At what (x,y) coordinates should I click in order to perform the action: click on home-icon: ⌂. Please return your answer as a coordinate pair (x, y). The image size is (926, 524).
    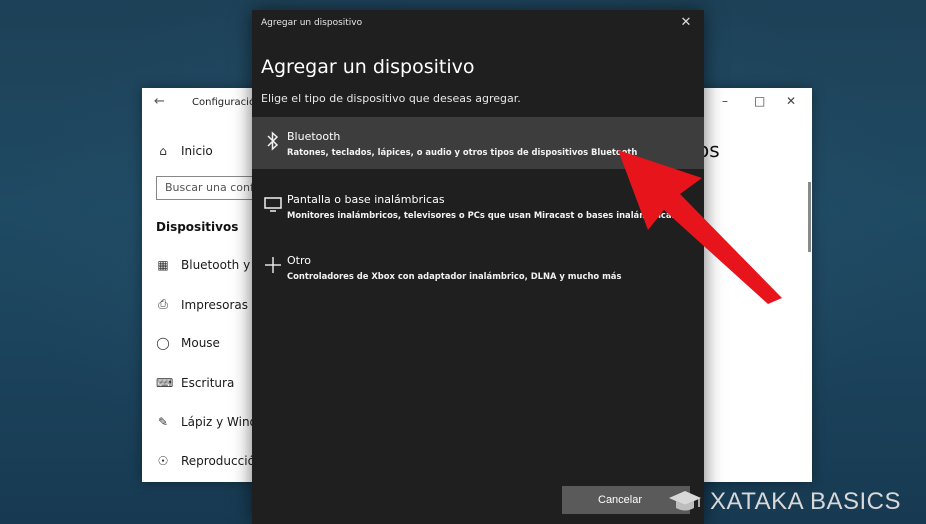
    Looking at the image, I should click on (163, 151).